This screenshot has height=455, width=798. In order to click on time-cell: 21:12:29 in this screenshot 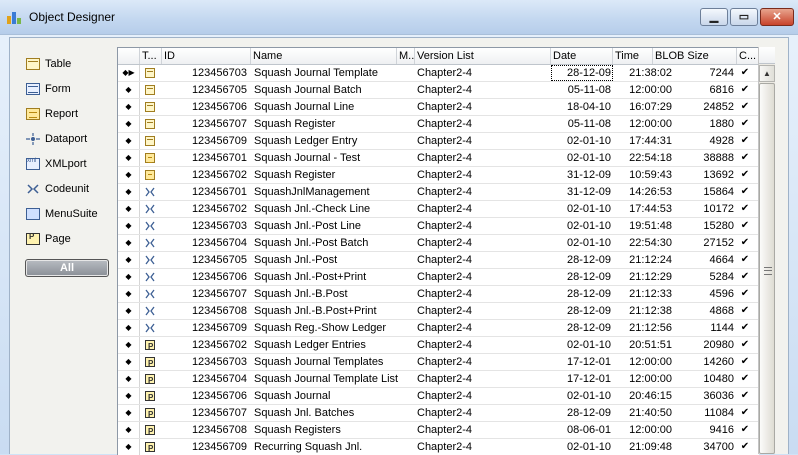, I will do `click(644, 277)`.